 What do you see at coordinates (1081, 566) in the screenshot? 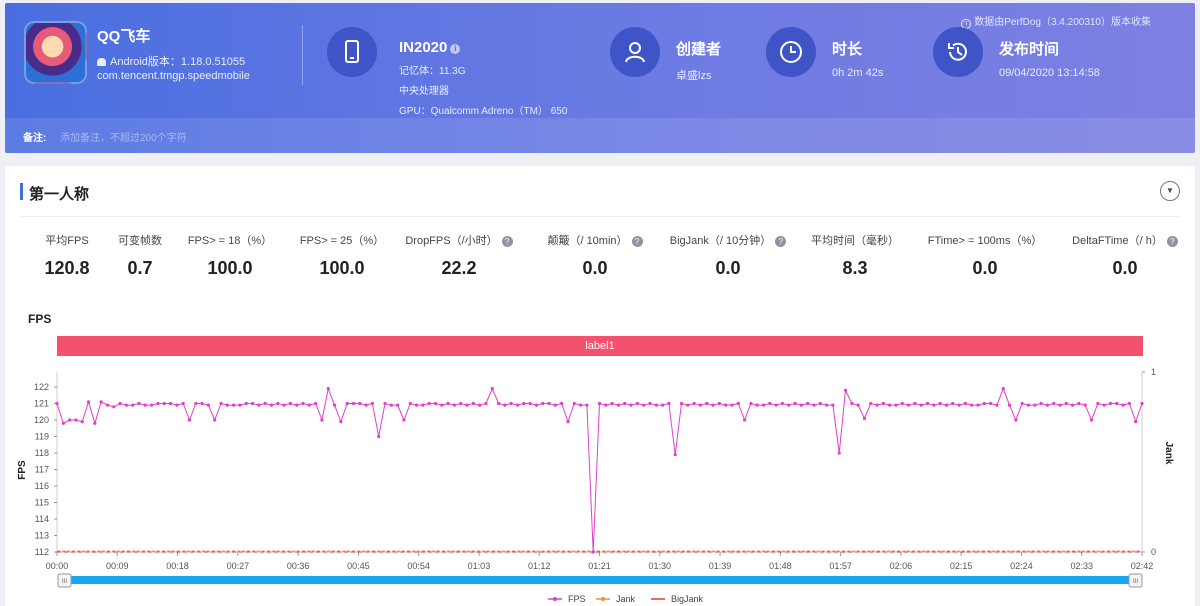
I see `x-tick-label: 02:33` at bounding box center [1081, 566].